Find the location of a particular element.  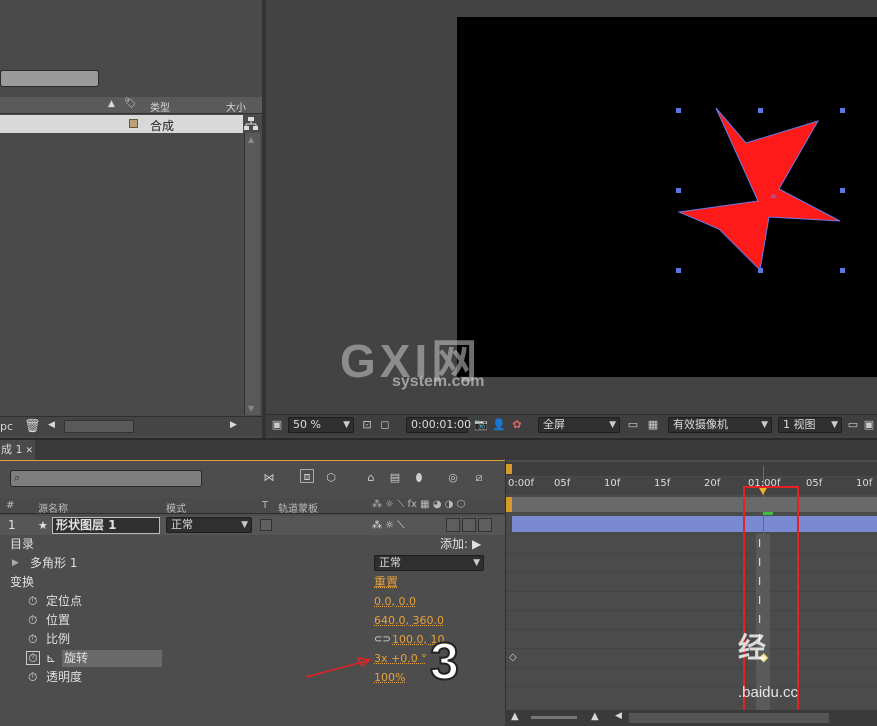

close-icon: ✕ is located at coordinates (30, 451).